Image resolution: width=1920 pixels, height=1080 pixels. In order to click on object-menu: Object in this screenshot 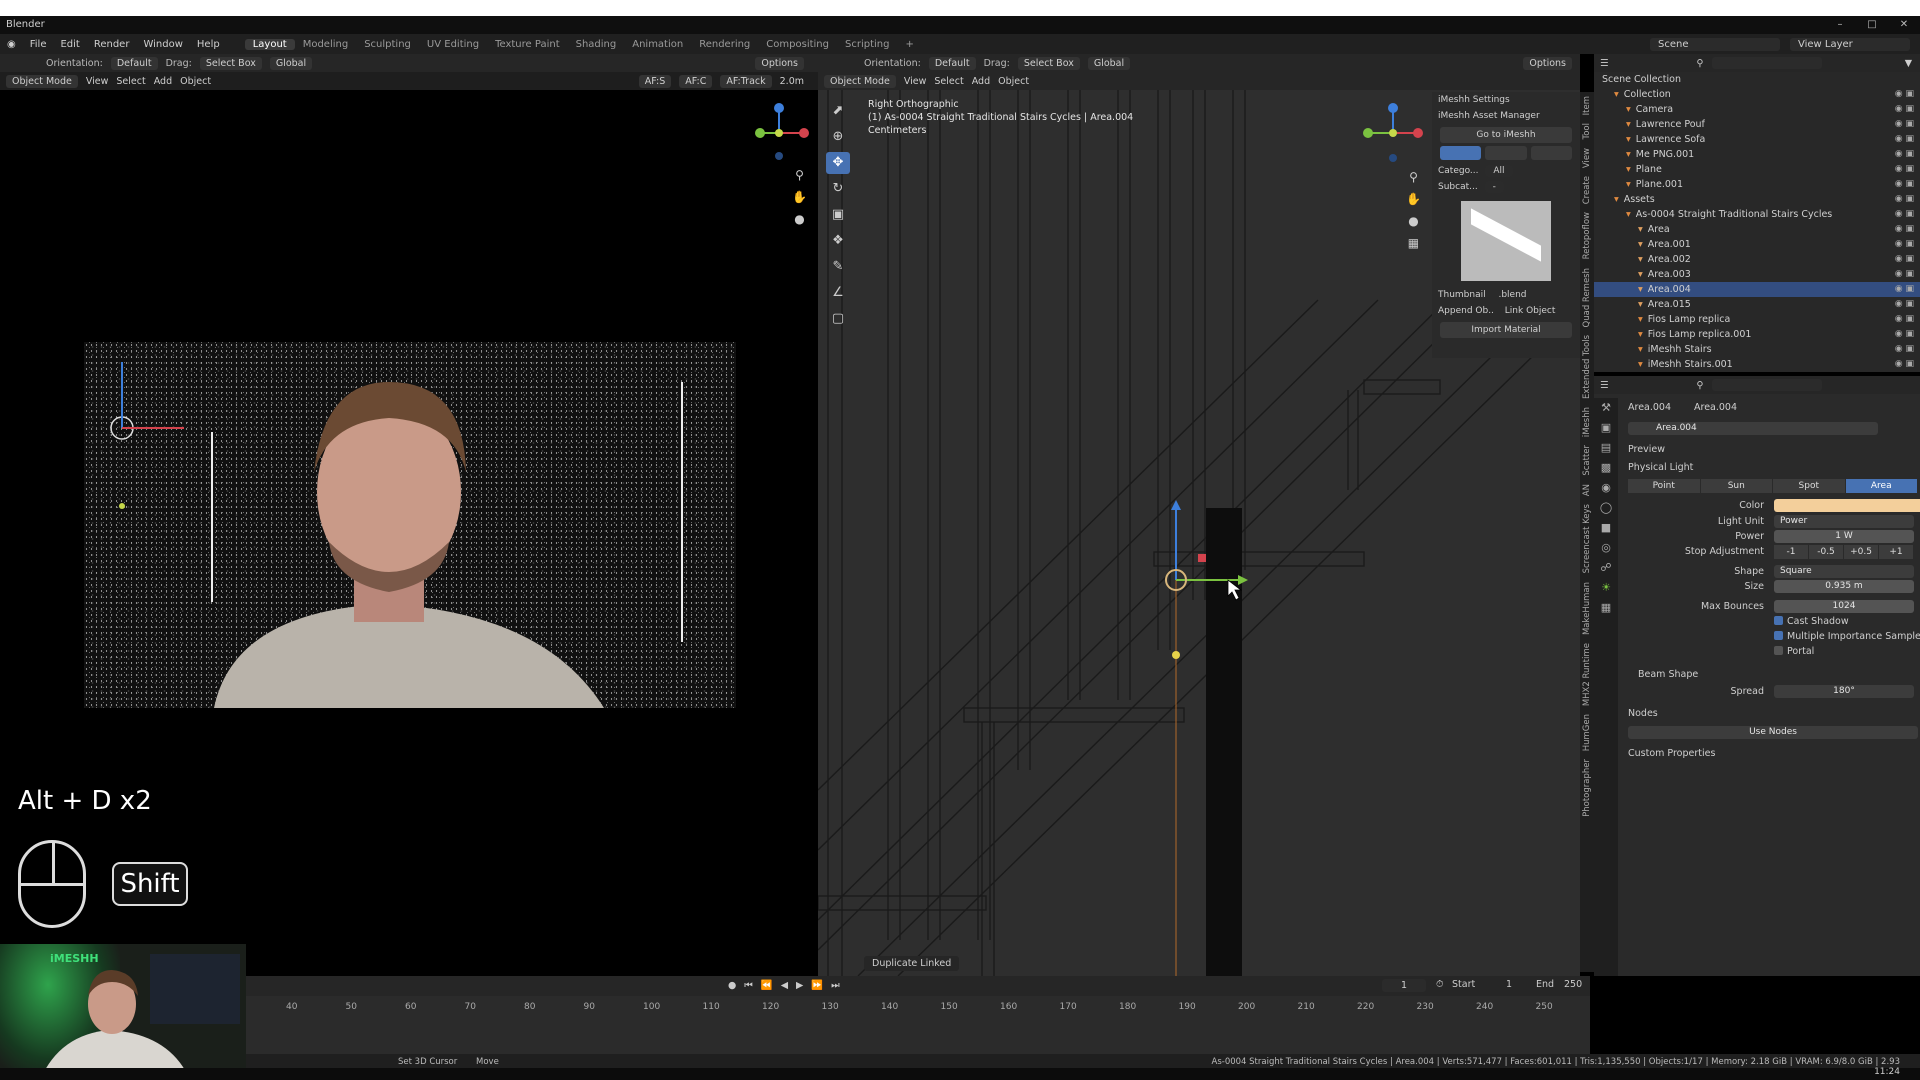, I will do `click(195, 81)`.